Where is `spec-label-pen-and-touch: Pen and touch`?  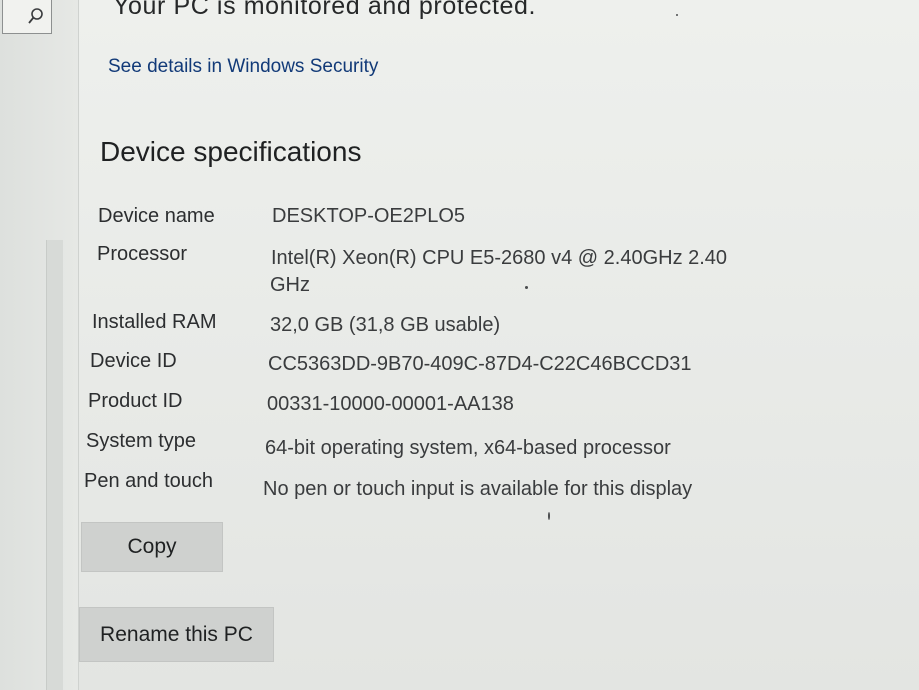 spec-label-pen-and-touch: Pen and touch is located at coordinates (148, 481).